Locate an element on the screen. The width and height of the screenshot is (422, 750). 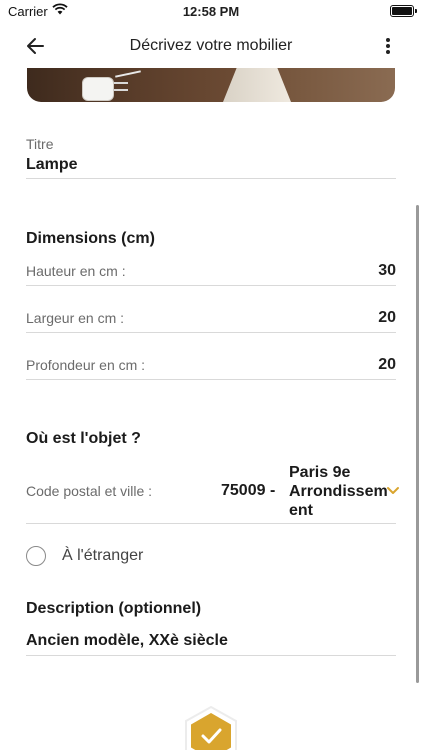
city-line: Arrondissem is located at coordinates (338, 491).